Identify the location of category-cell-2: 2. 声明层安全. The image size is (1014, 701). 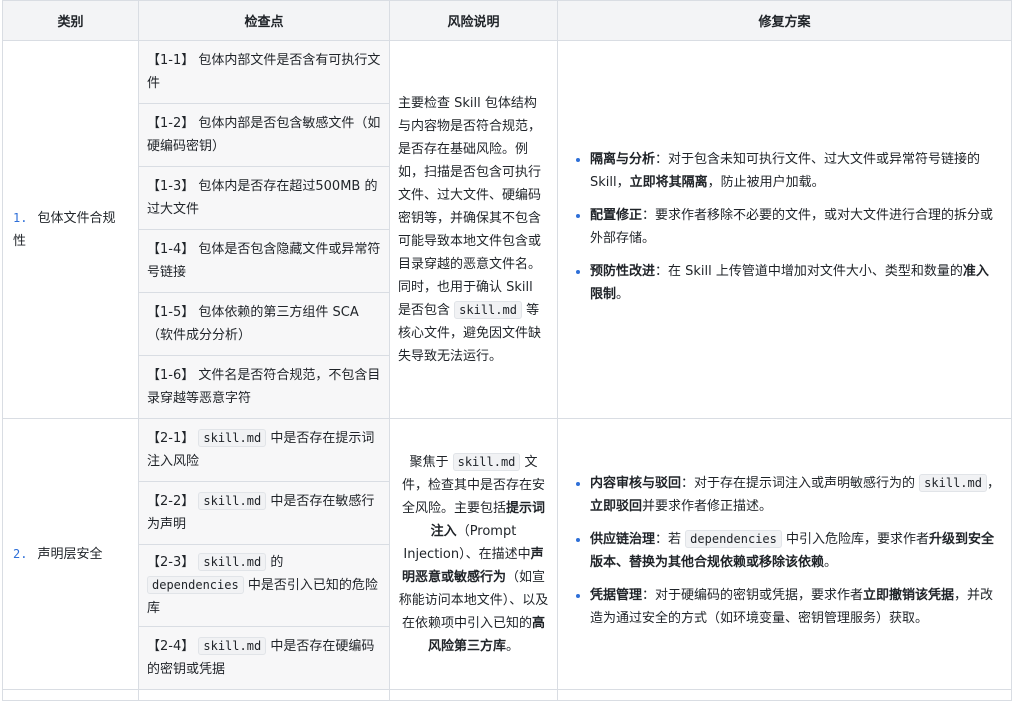
(70, 554).